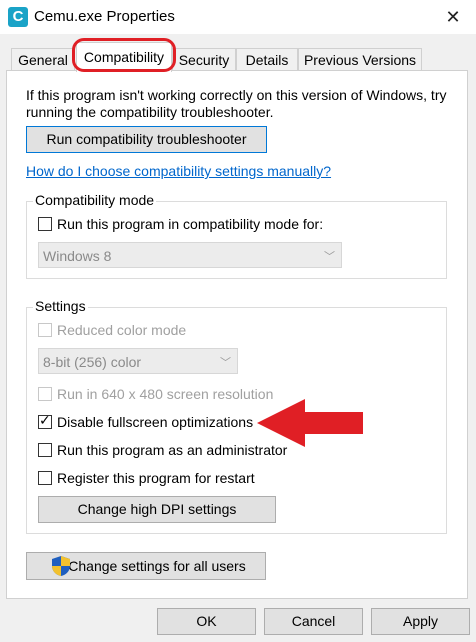 The height and width of the screenshot is (642, 476). I want to click on tab-previous-versions: Previous Versions, so click(360, 59).